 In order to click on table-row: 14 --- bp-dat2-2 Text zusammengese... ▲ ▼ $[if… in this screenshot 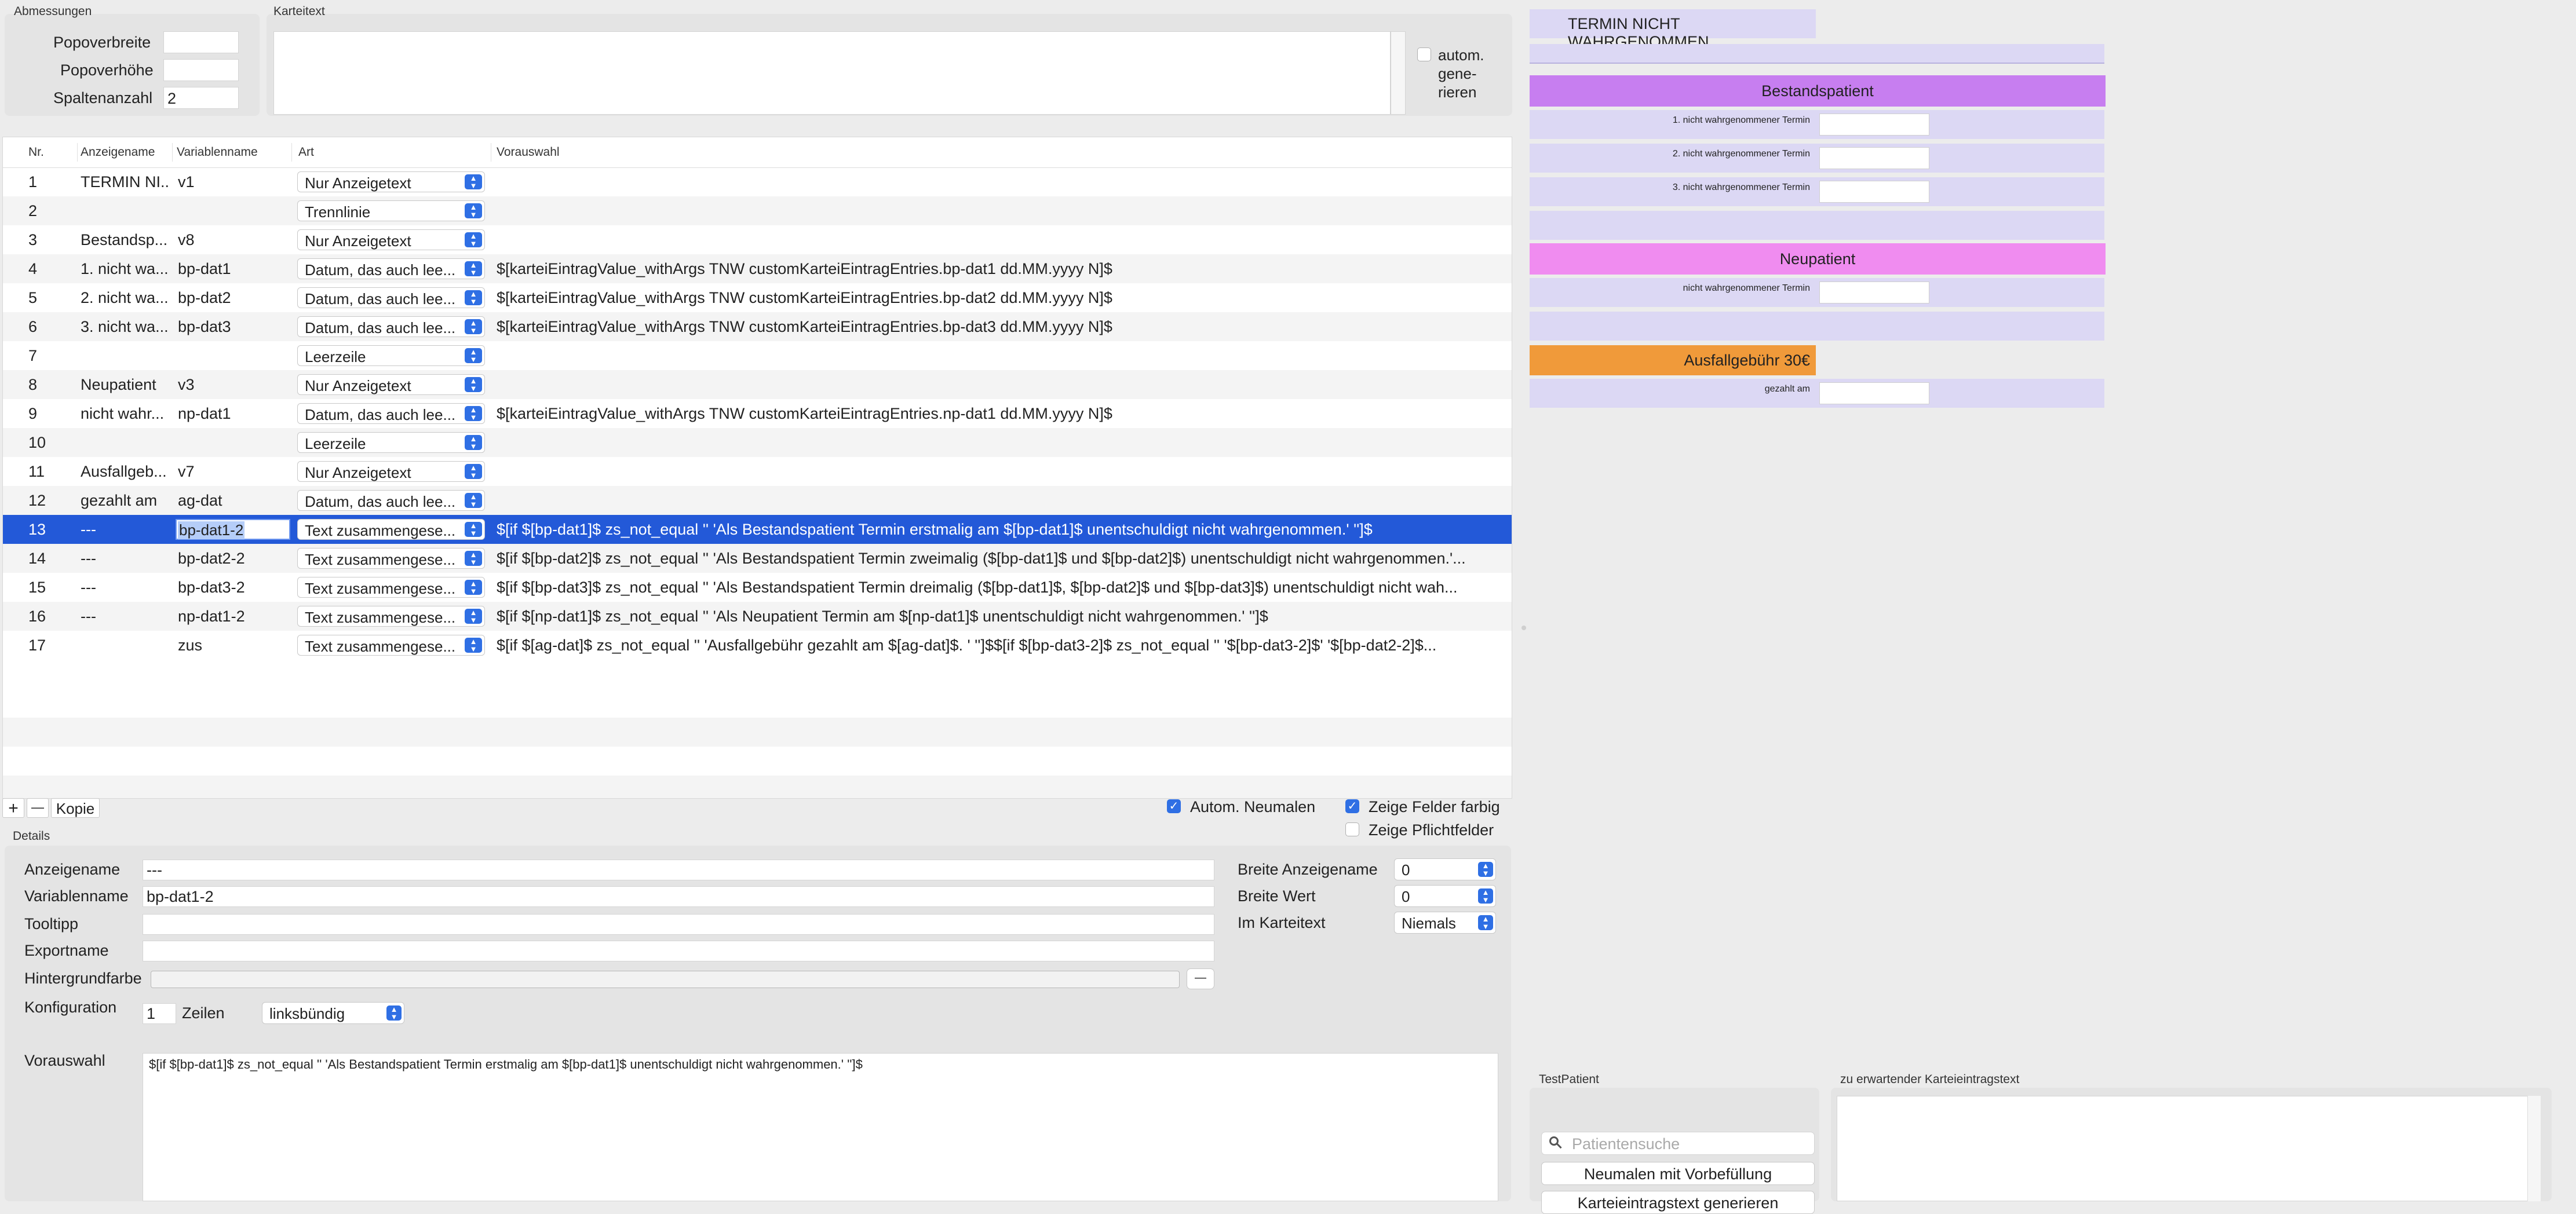, I will do `click(757, 558)`.